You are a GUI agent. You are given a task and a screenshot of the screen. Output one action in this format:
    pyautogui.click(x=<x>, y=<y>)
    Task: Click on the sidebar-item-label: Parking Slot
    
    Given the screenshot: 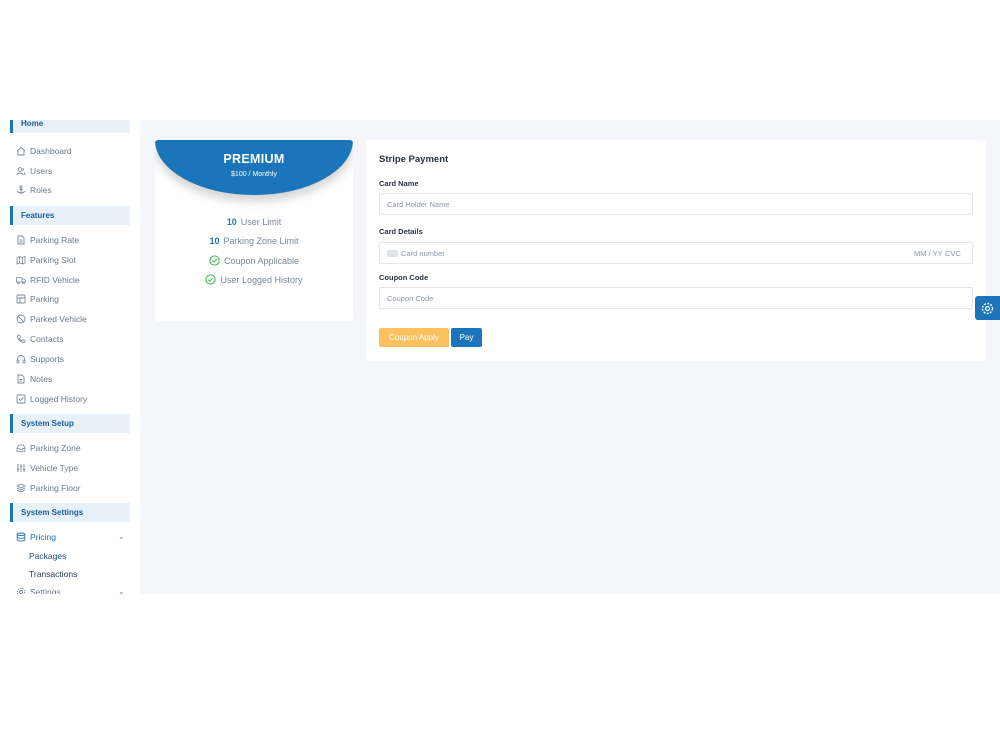 What is the action you would take?
    pyautogui.click(x=53, y=260)
    